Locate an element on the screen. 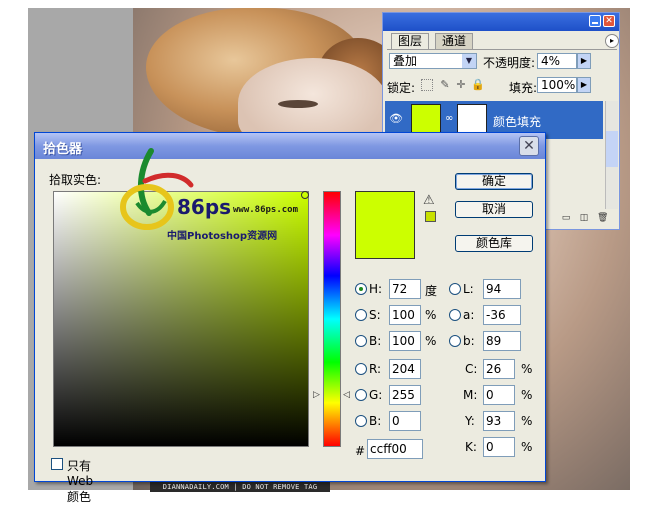  lab-l-radio is located at coordinates (455, 289).